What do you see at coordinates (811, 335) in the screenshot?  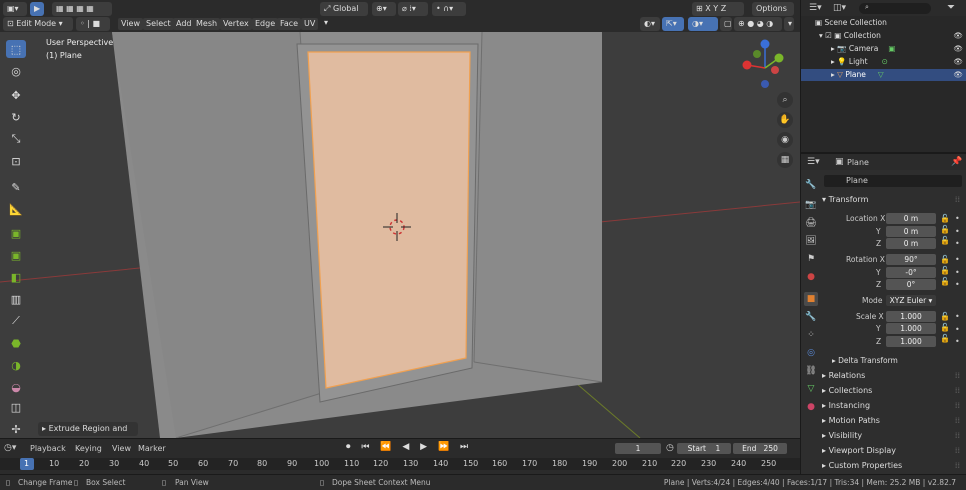 I see `particles-tab-icon: ⁘` at bounding box center [811, 335].